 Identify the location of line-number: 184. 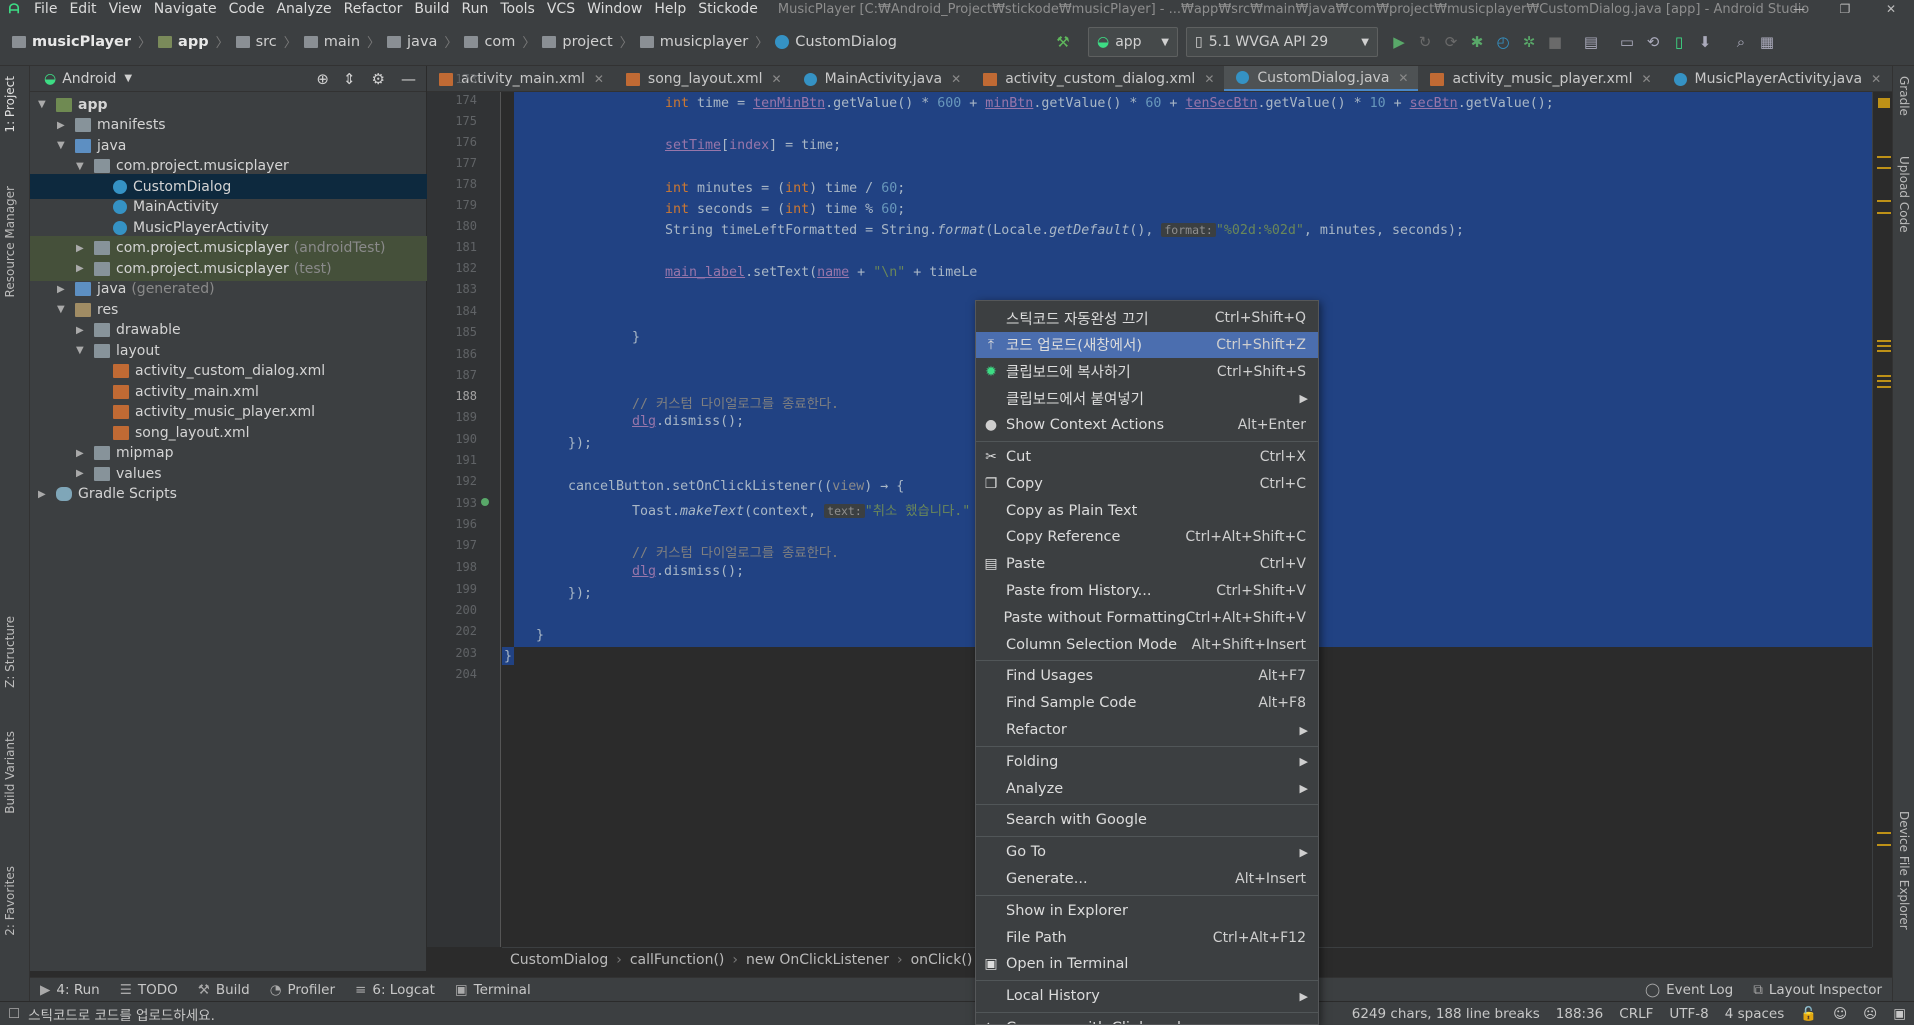
(452, 311).